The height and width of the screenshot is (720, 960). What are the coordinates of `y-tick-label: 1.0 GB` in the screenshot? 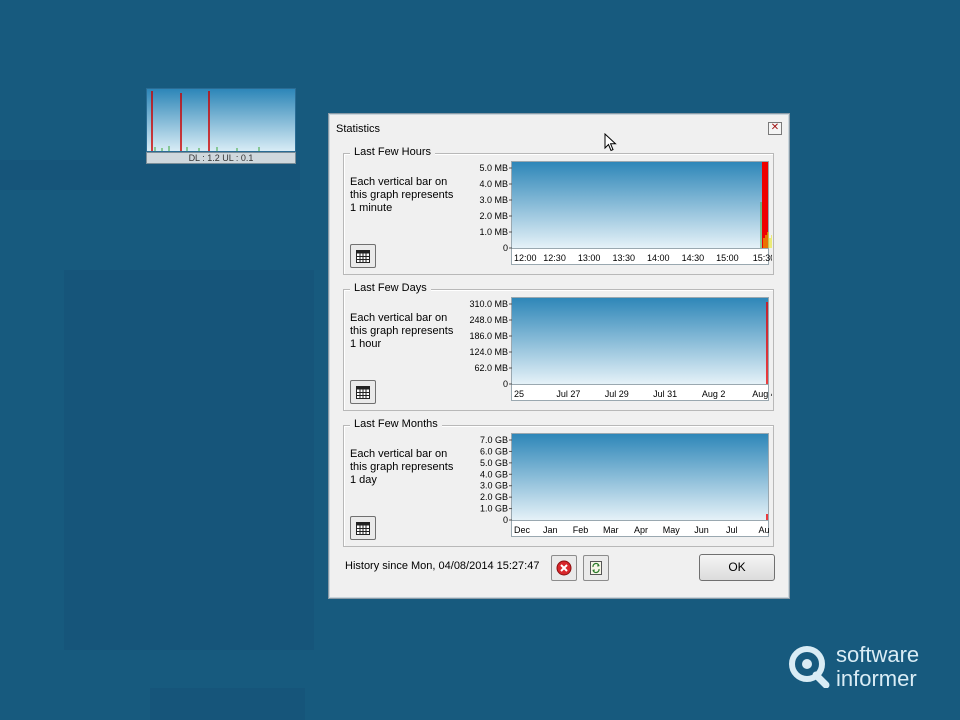 It's located at (494, 509).